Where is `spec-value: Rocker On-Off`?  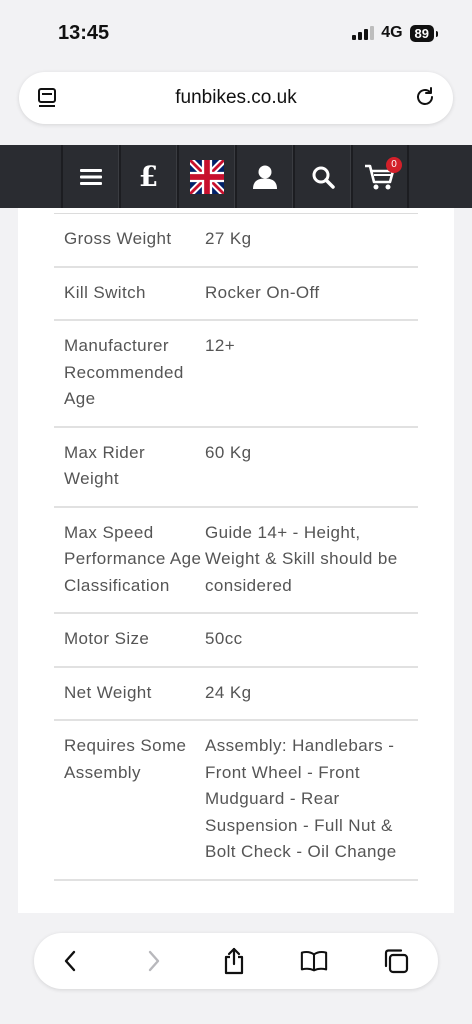 spec-value: Rocker On-Off is located at coordinates (262, 292).